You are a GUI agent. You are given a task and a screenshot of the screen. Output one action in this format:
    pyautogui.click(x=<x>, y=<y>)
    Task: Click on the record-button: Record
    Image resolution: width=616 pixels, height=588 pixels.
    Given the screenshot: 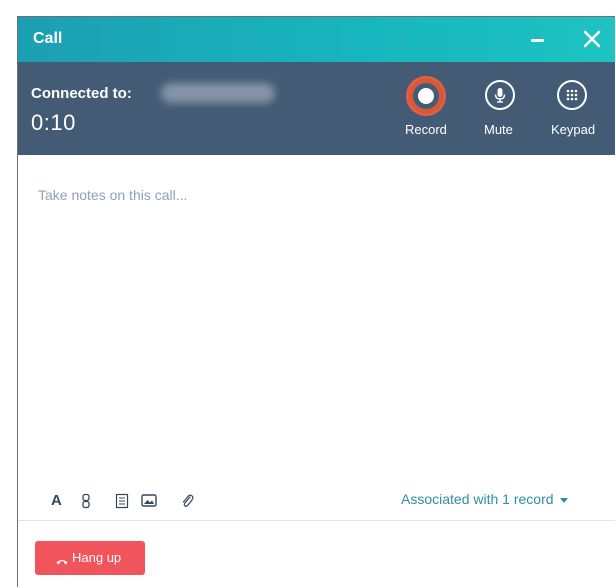 What is the action you would take?
    pyautogui.click(x=427, y=108)
    